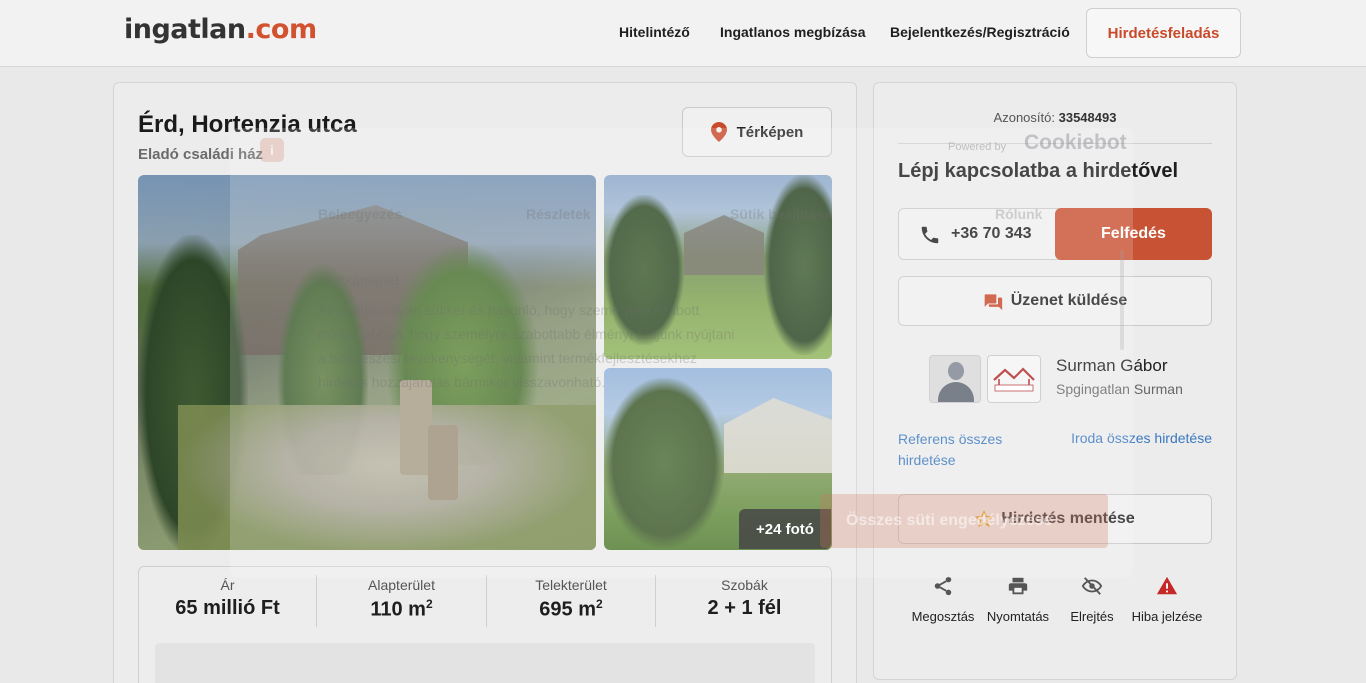 Image resolution: width=1366 pixels, height=683 pixels. Describe the element at coordinates (558, 214) in the screenshot. I see `cookie-tab-details: Részletek` at that location.